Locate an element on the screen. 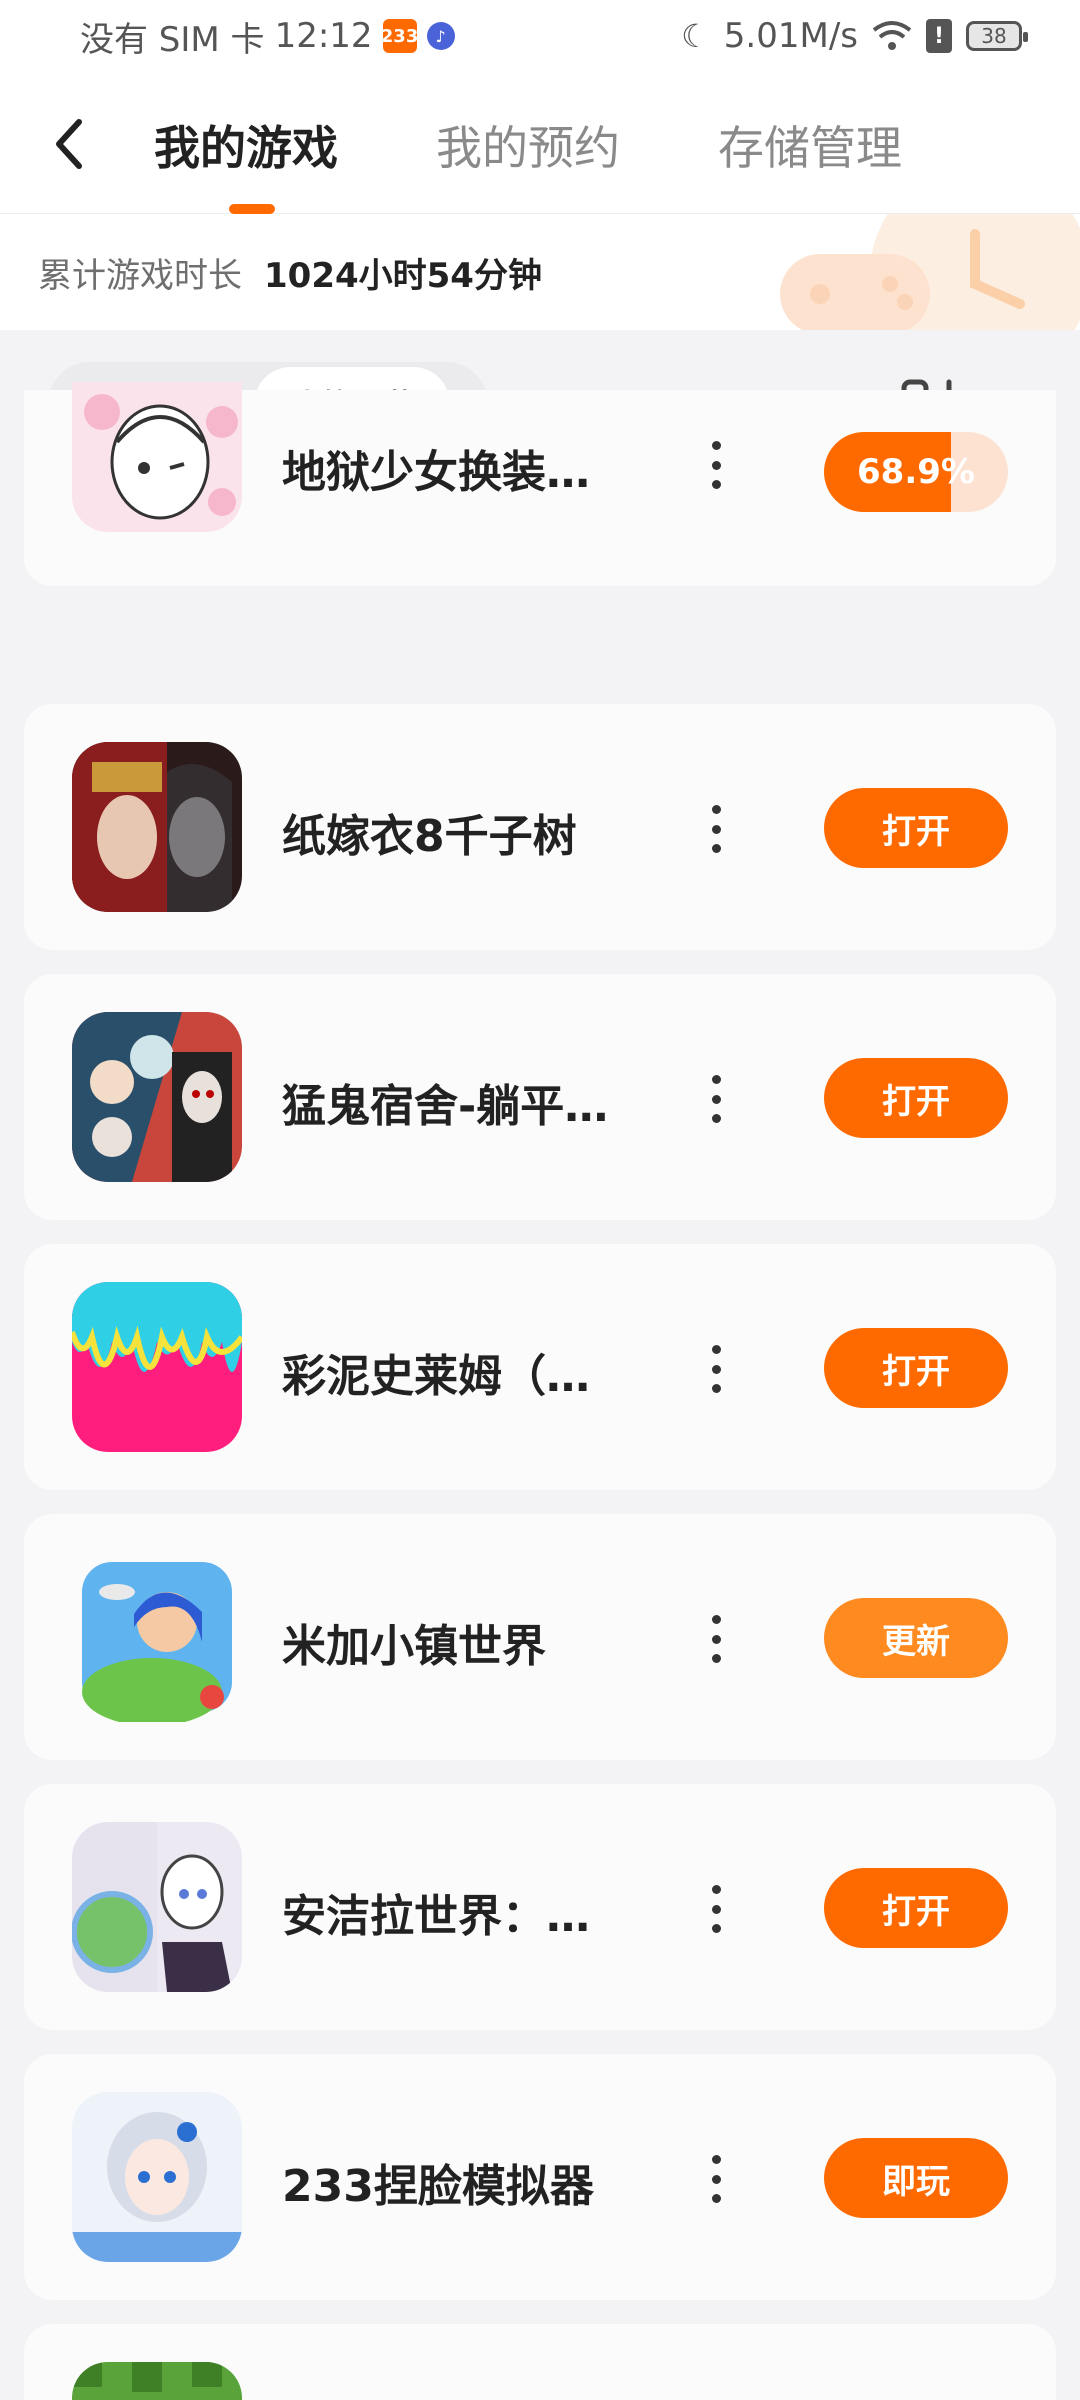  app-badge-icon: 233 is located at coordinates (399, 36).